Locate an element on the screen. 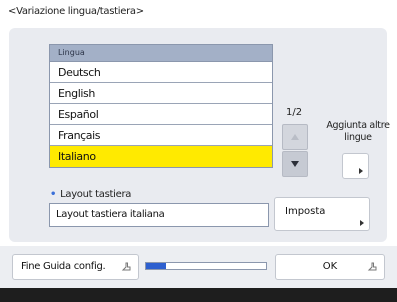 The image size is (397, 302). scroll-down-button is located at coordinates (295, 164).